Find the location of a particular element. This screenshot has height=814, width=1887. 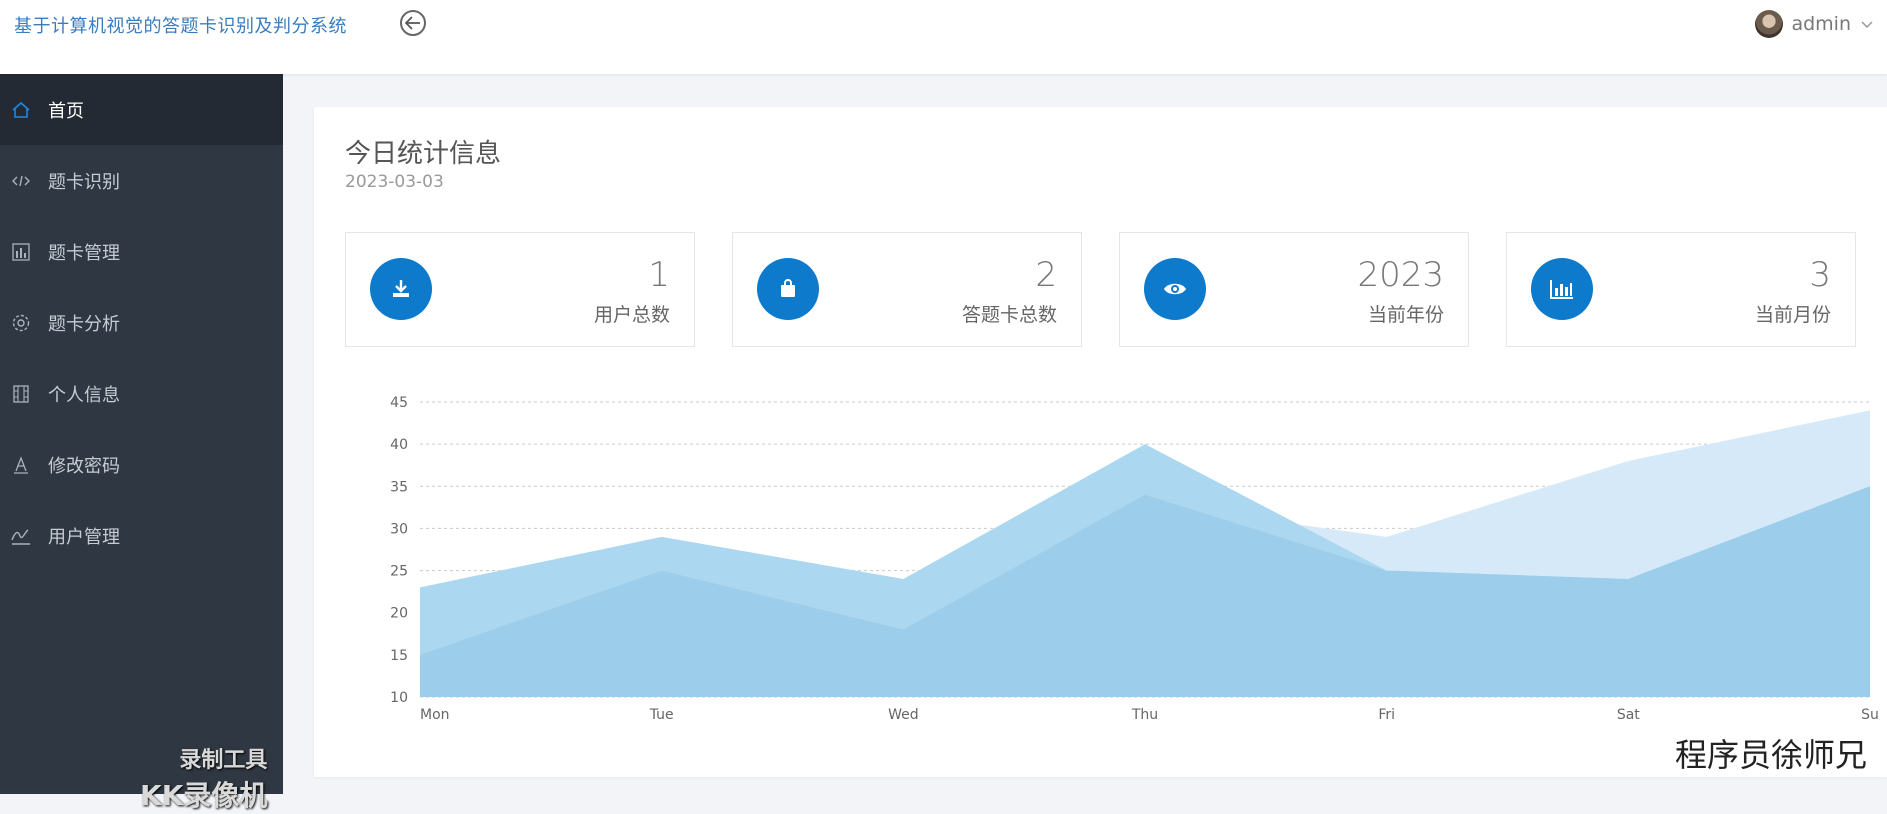

author-watermark: 程序员徐师兄 is located at coordinates (1770, 755).